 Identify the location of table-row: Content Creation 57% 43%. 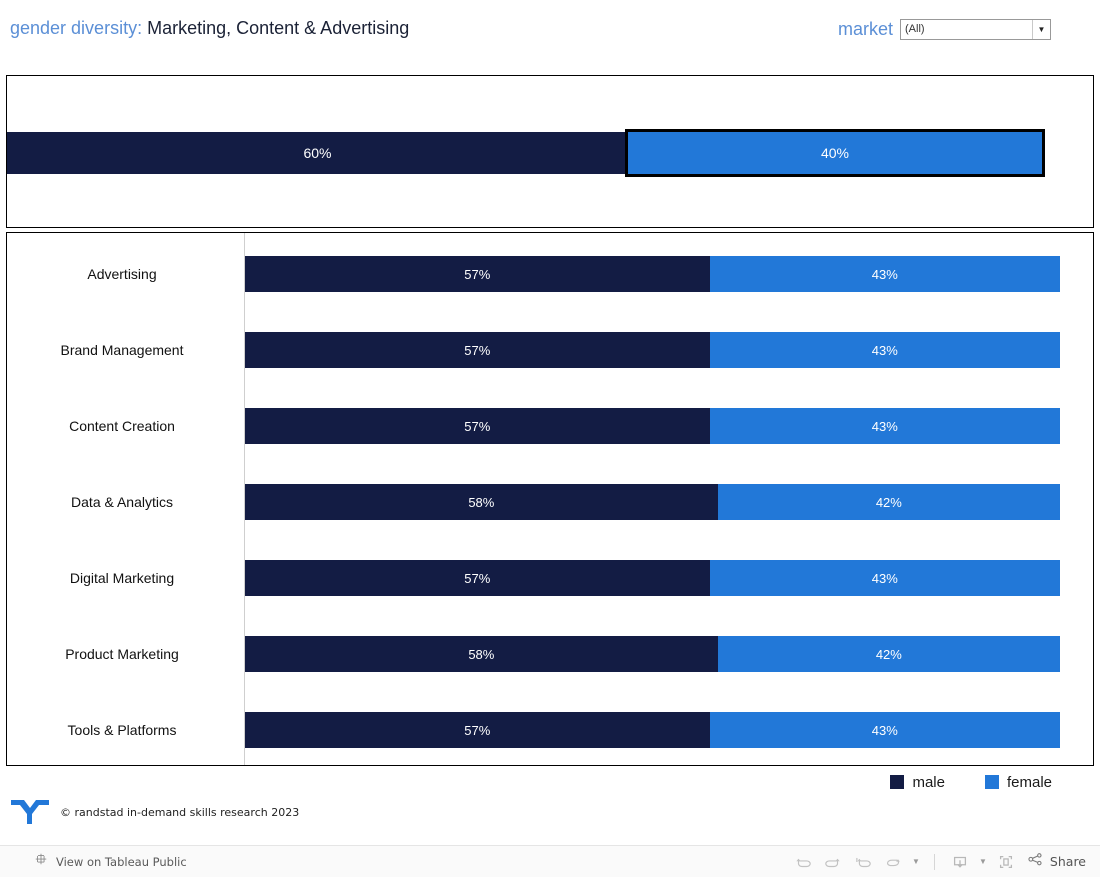
(550, 426).